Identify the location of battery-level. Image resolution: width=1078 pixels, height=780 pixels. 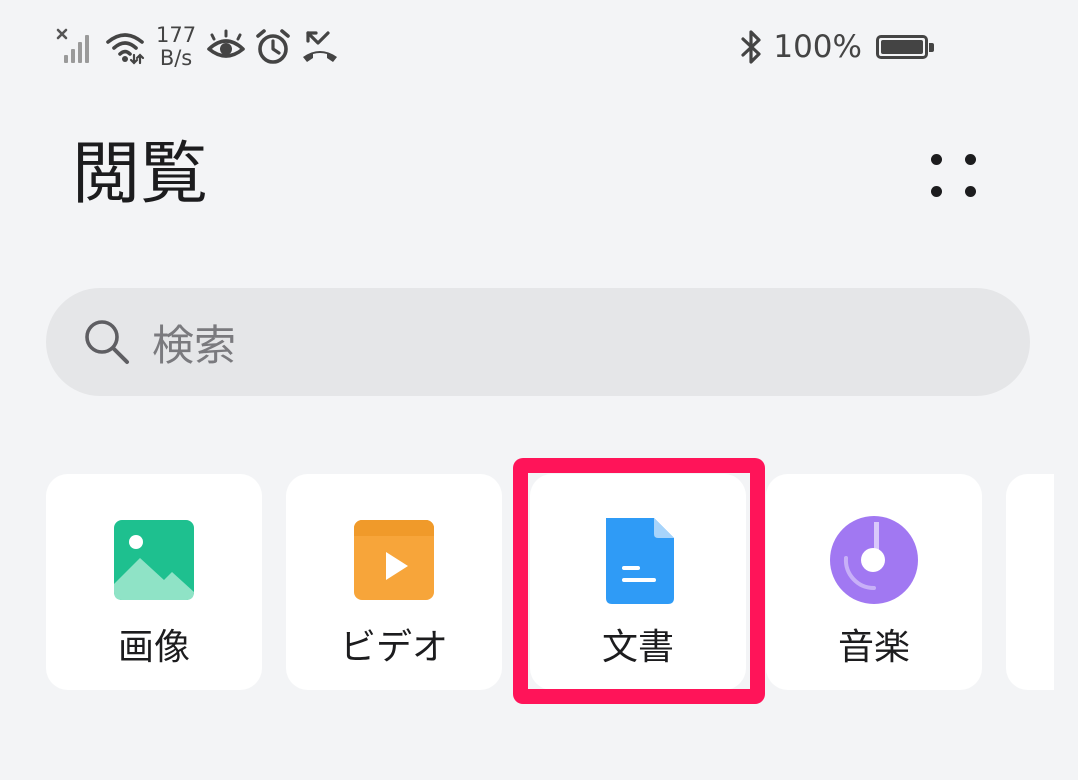
(902, 47).